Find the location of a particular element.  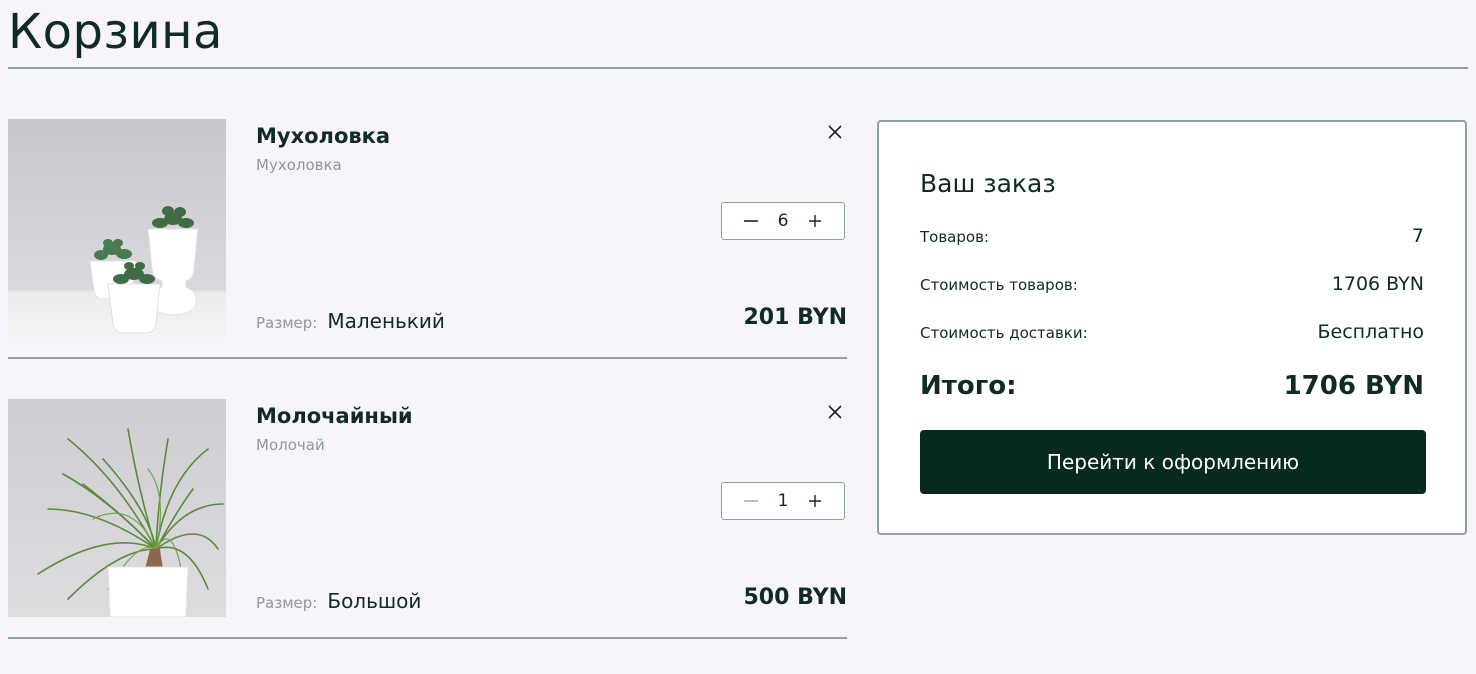

item-price: 201 BYN is located at coordinates (795, 317).